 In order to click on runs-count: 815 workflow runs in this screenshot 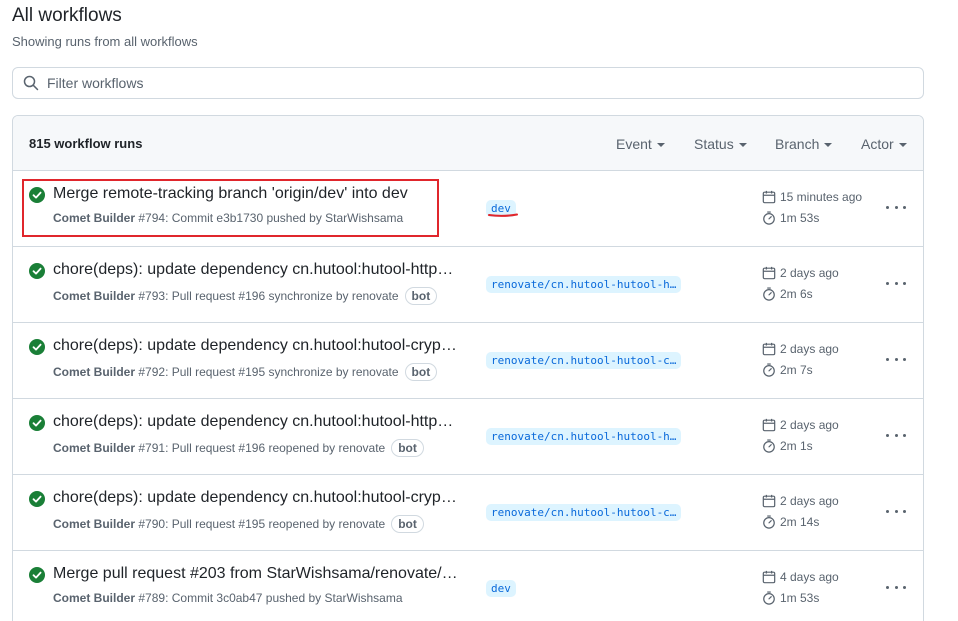, I will do `click(86, 143)`.